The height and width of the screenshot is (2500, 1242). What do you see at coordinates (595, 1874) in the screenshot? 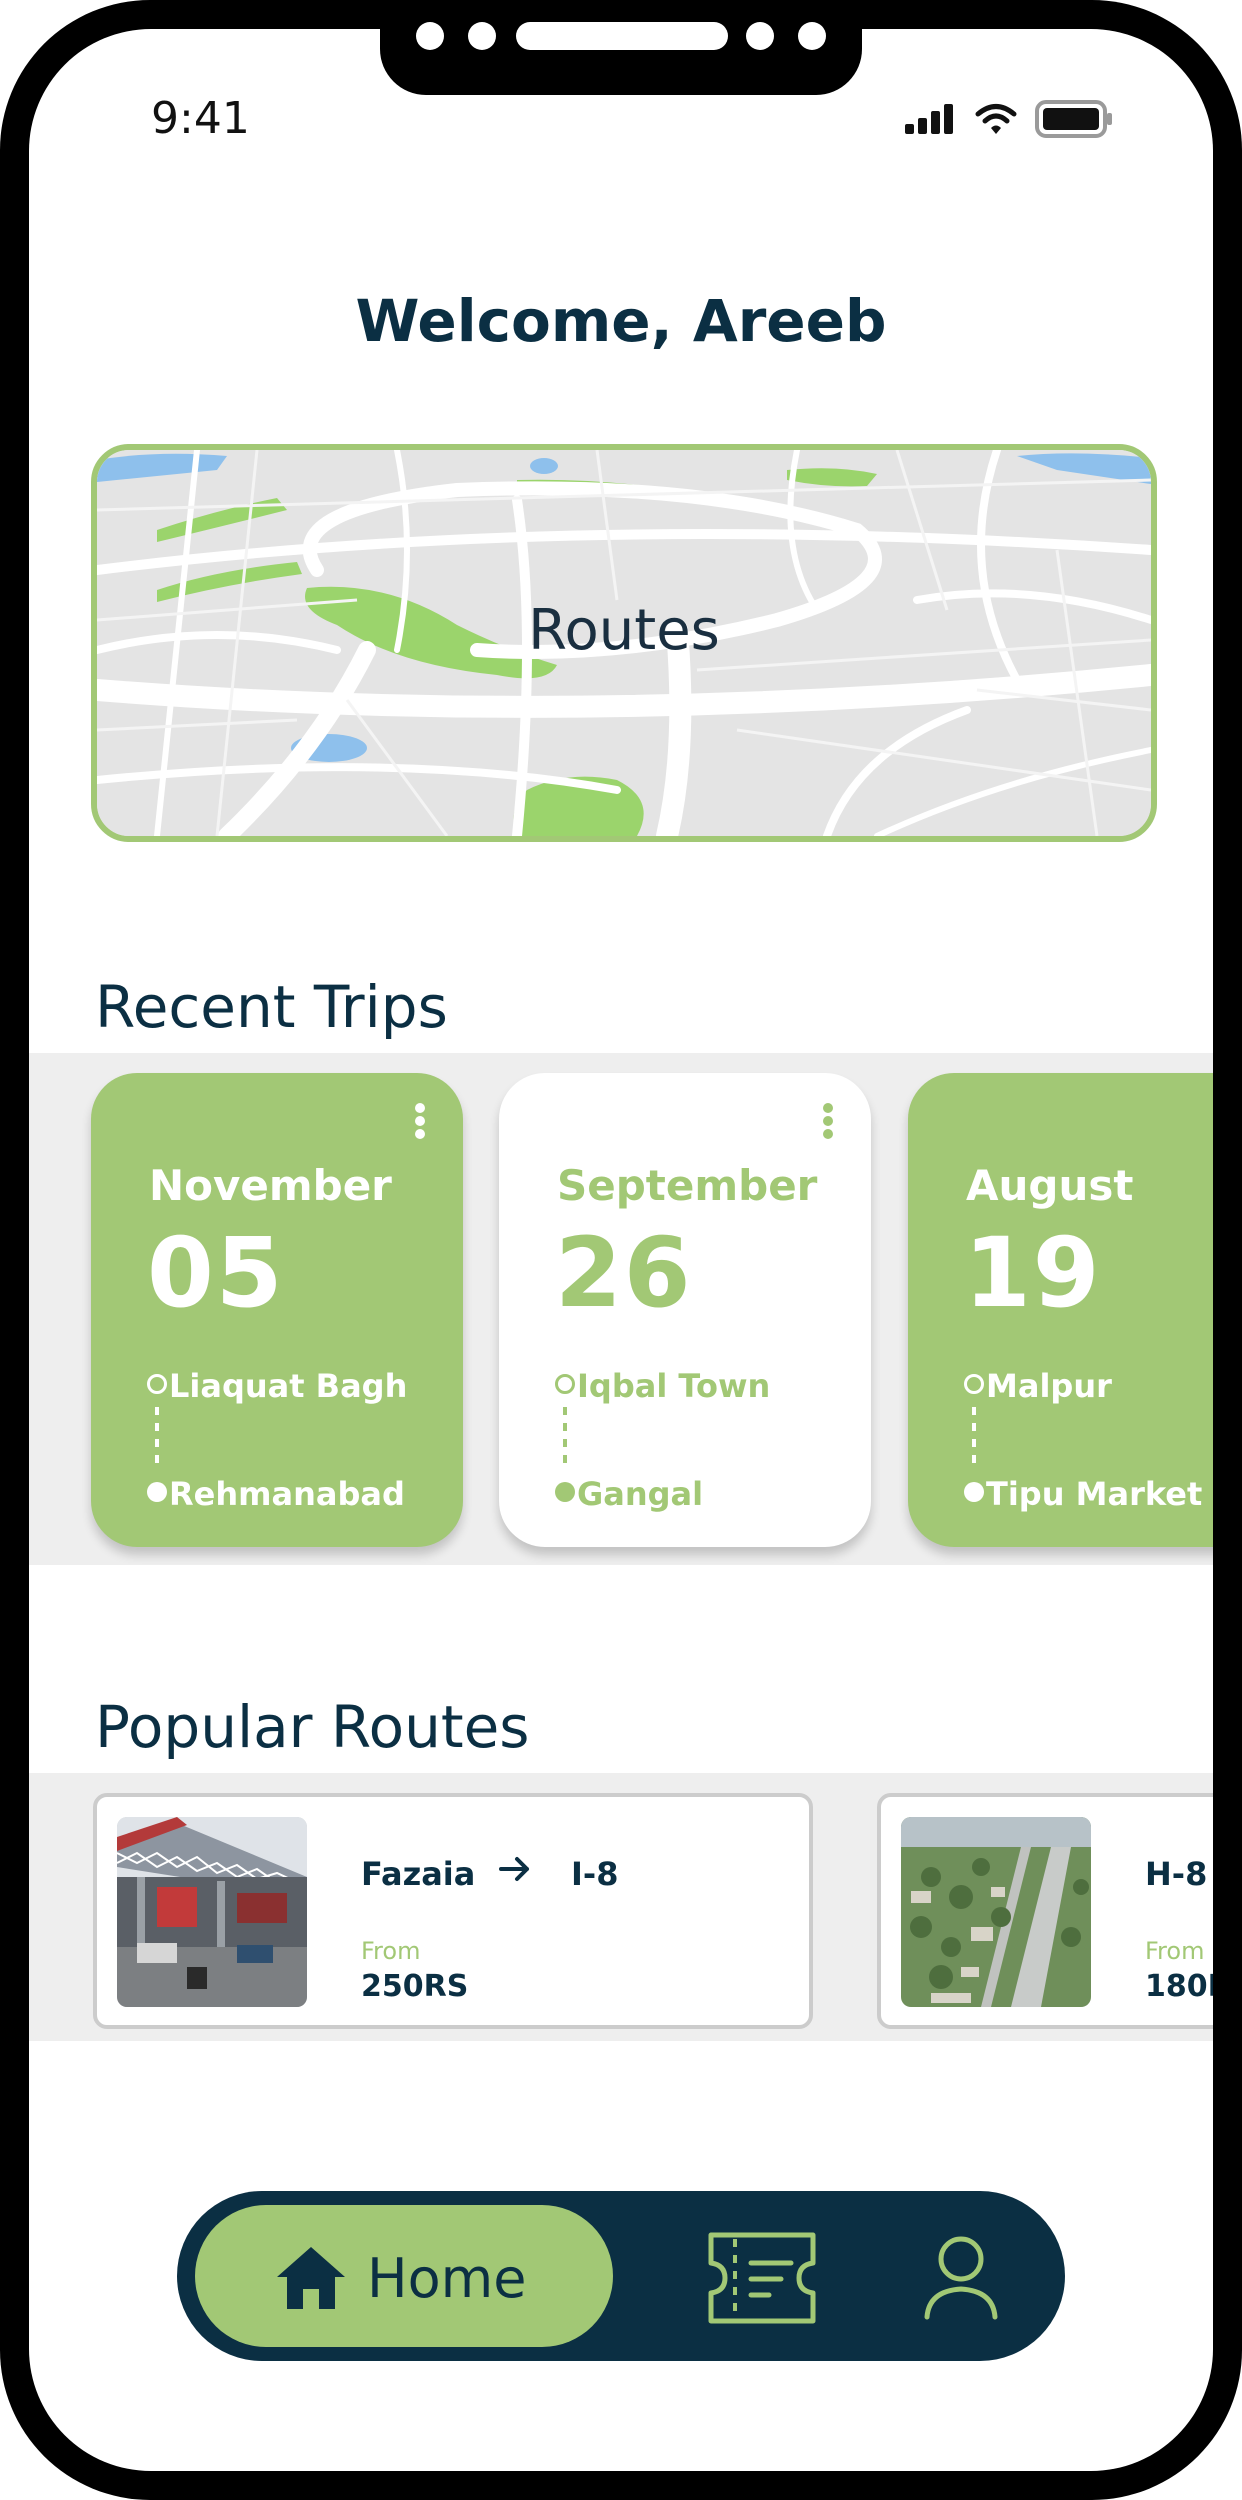
I see `route-destination: I-8` at bounding box center [595, 1874].